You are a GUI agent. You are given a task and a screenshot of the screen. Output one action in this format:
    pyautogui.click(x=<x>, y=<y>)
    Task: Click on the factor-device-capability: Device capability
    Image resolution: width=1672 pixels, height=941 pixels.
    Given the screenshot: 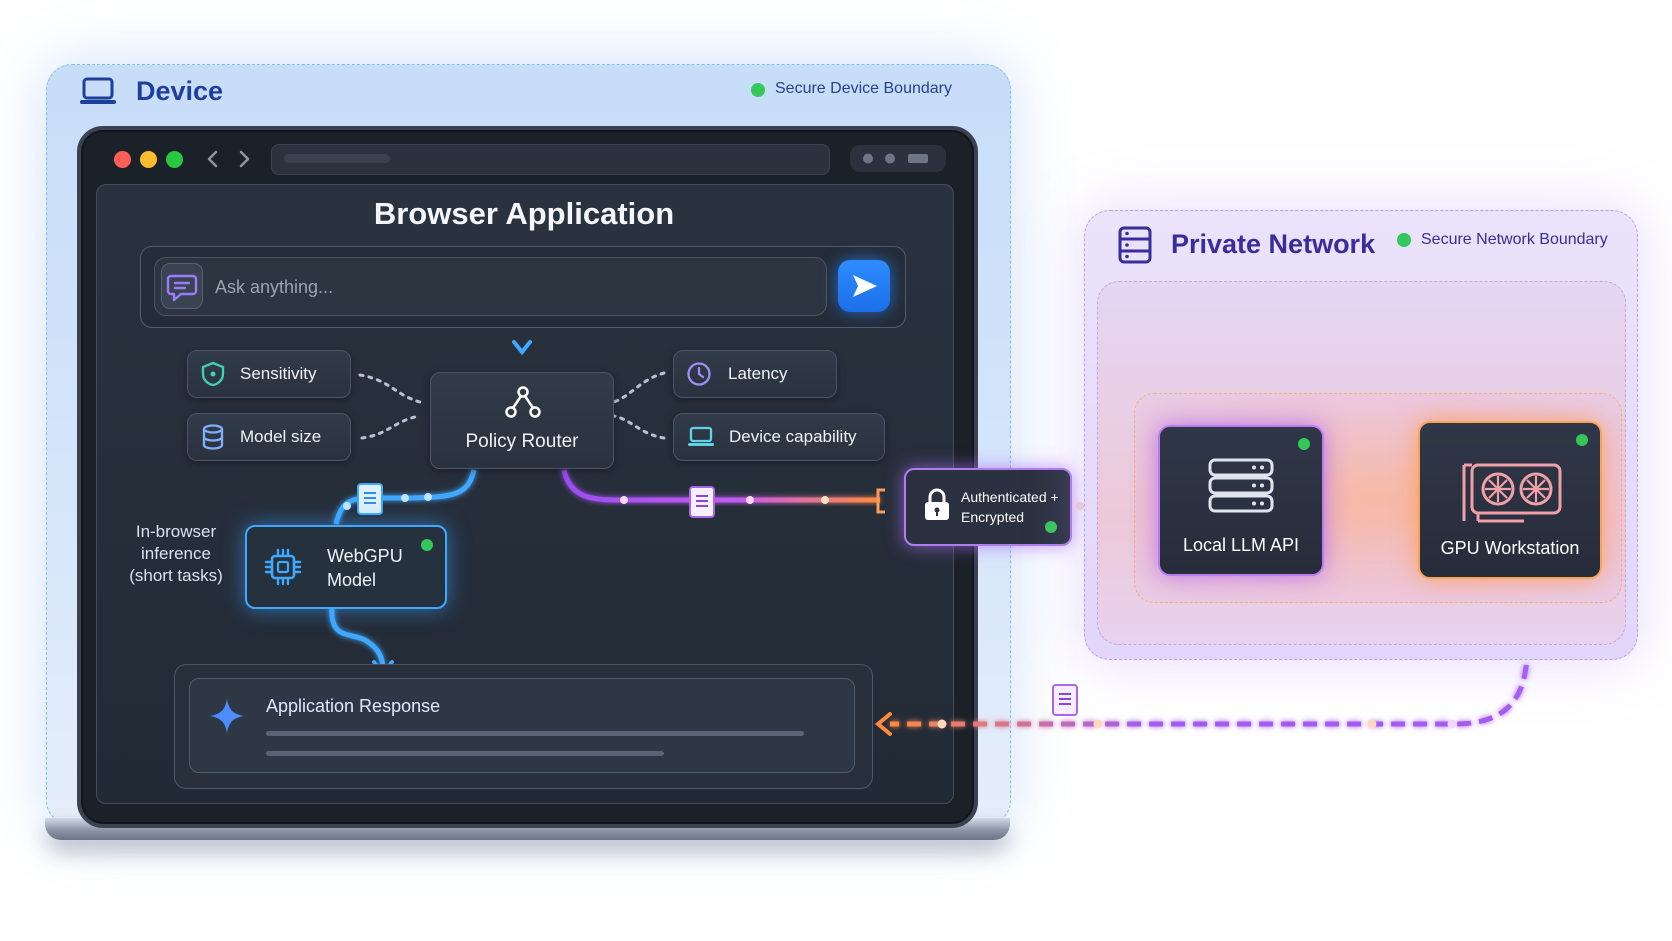 What is the action you would take?
    pyautogui.click(x=779, y=437)
    